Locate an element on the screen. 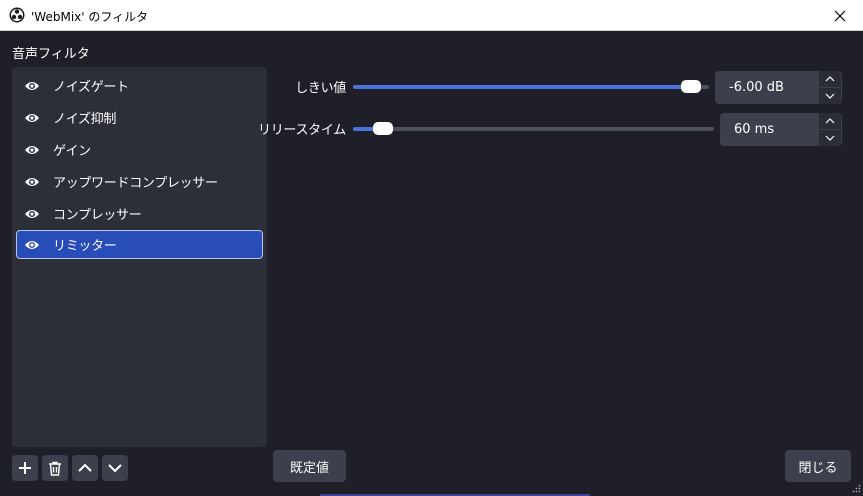 The image size is (863, 496). threshold-increment-button is located at coordinates (830, 79).